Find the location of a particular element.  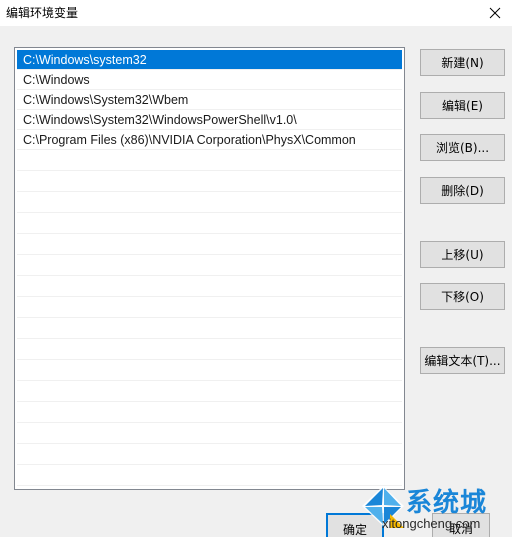

title-bar: 编辑环境变量 is located at coordinates (256, 13).